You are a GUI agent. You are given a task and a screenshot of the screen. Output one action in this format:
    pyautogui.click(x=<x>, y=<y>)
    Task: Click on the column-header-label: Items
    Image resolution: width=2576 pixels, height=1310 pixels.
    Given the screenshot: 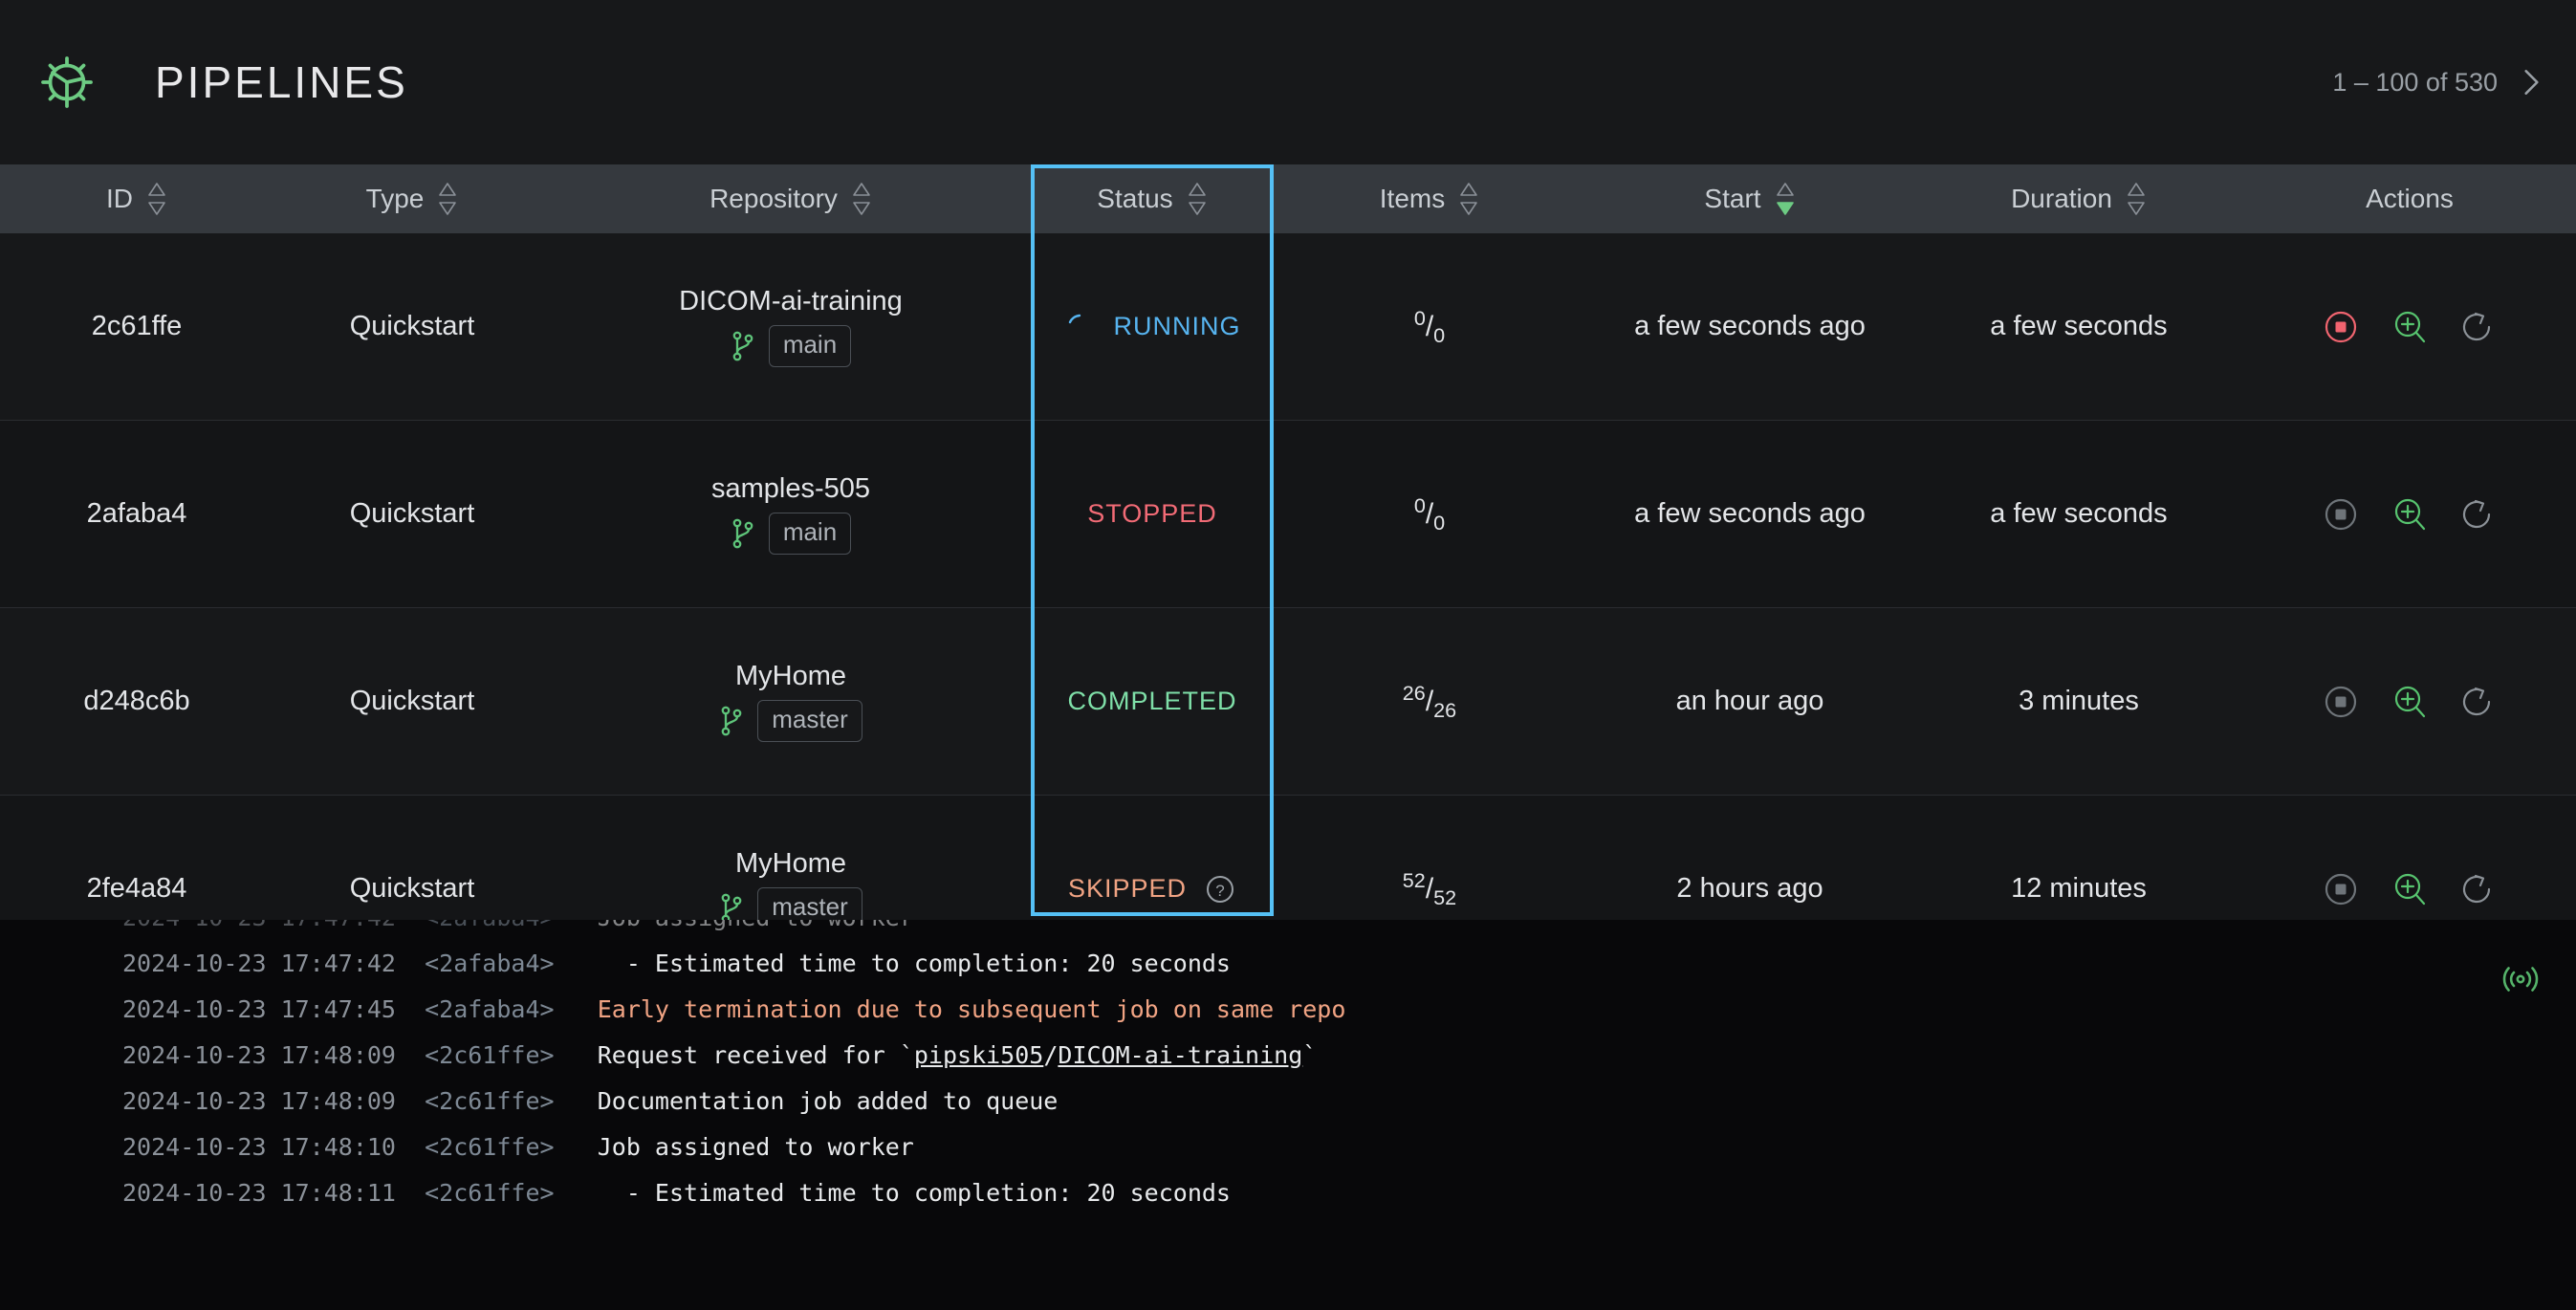 What is the action you would take?
    pyautogui.click(x=1412, y=199)
    